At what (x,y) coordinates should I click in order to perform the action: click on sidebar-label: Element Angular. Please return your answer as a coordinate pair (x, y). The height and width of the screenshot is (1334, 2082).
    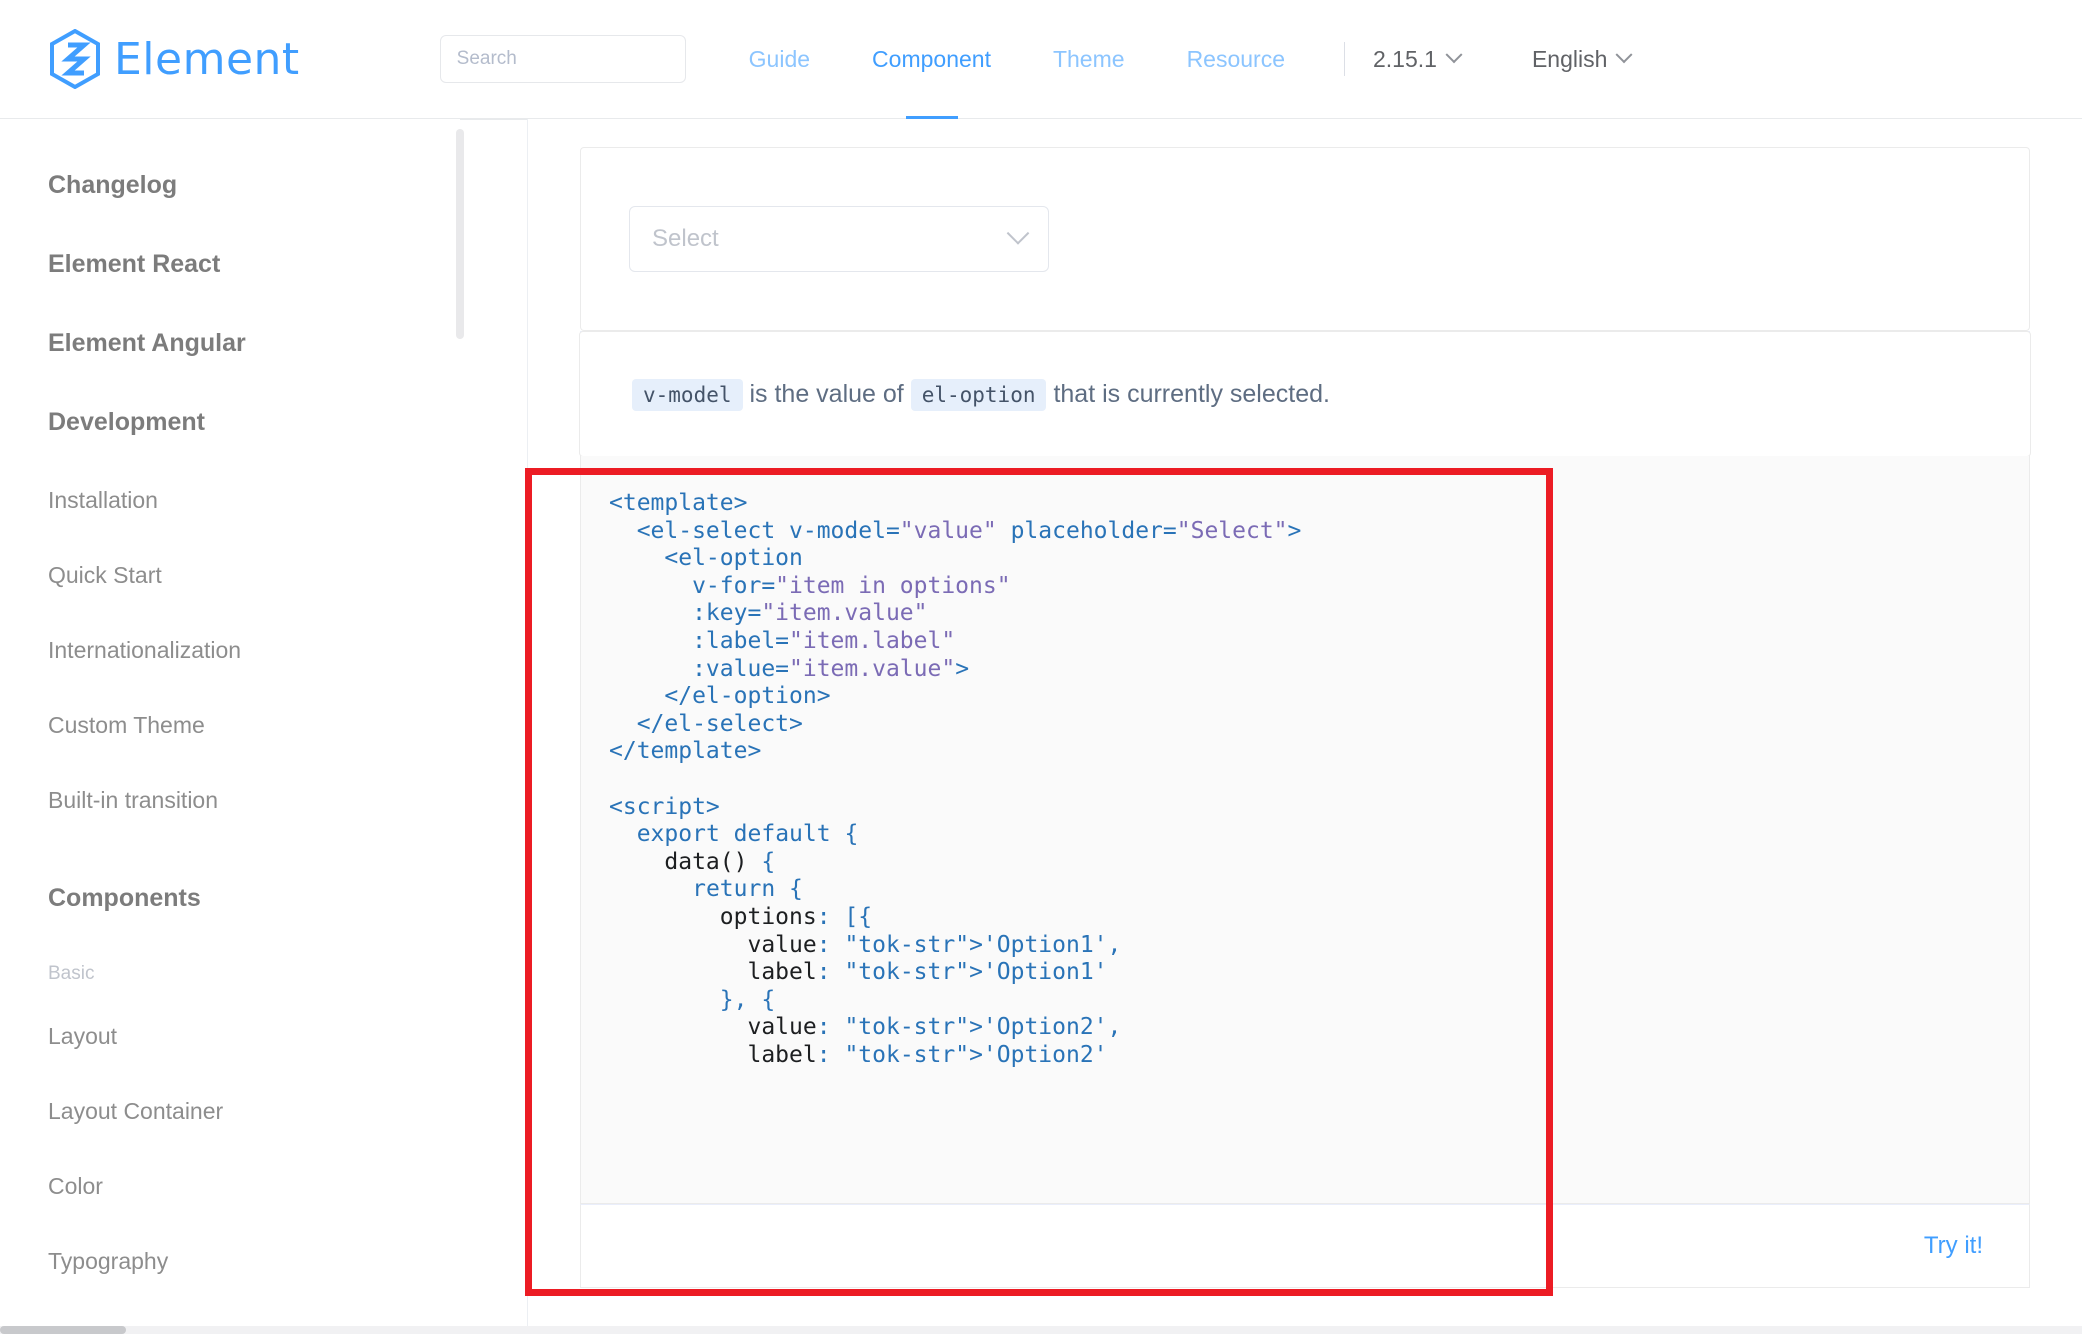
    Looking at the image, I should click on (147, 343).